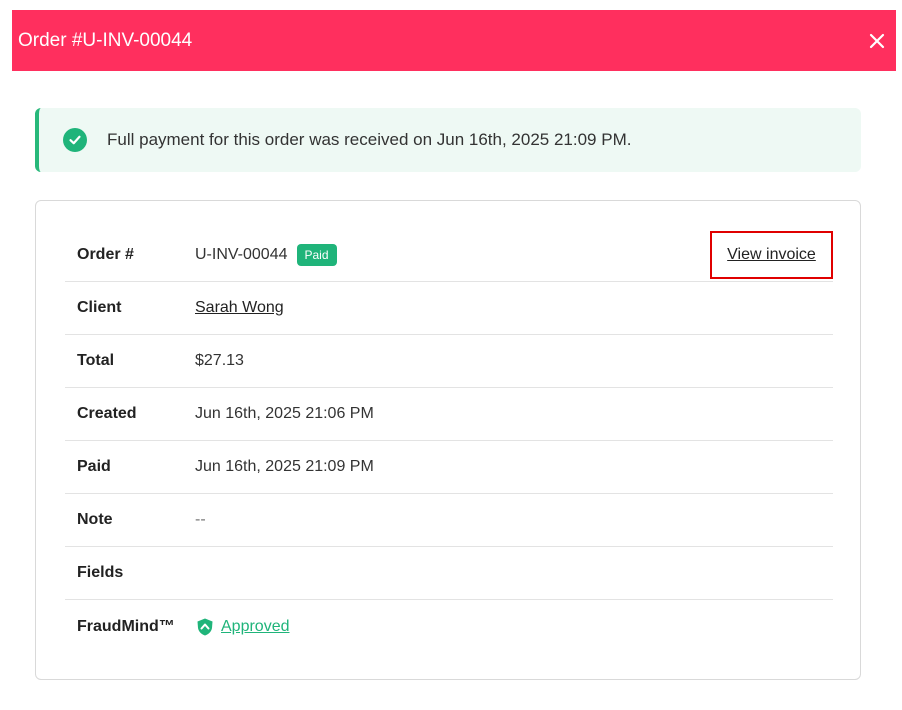  Describe the element at coordinates (449, 361) in the screenshot. I see `row-total: Total $27.13` at that location.